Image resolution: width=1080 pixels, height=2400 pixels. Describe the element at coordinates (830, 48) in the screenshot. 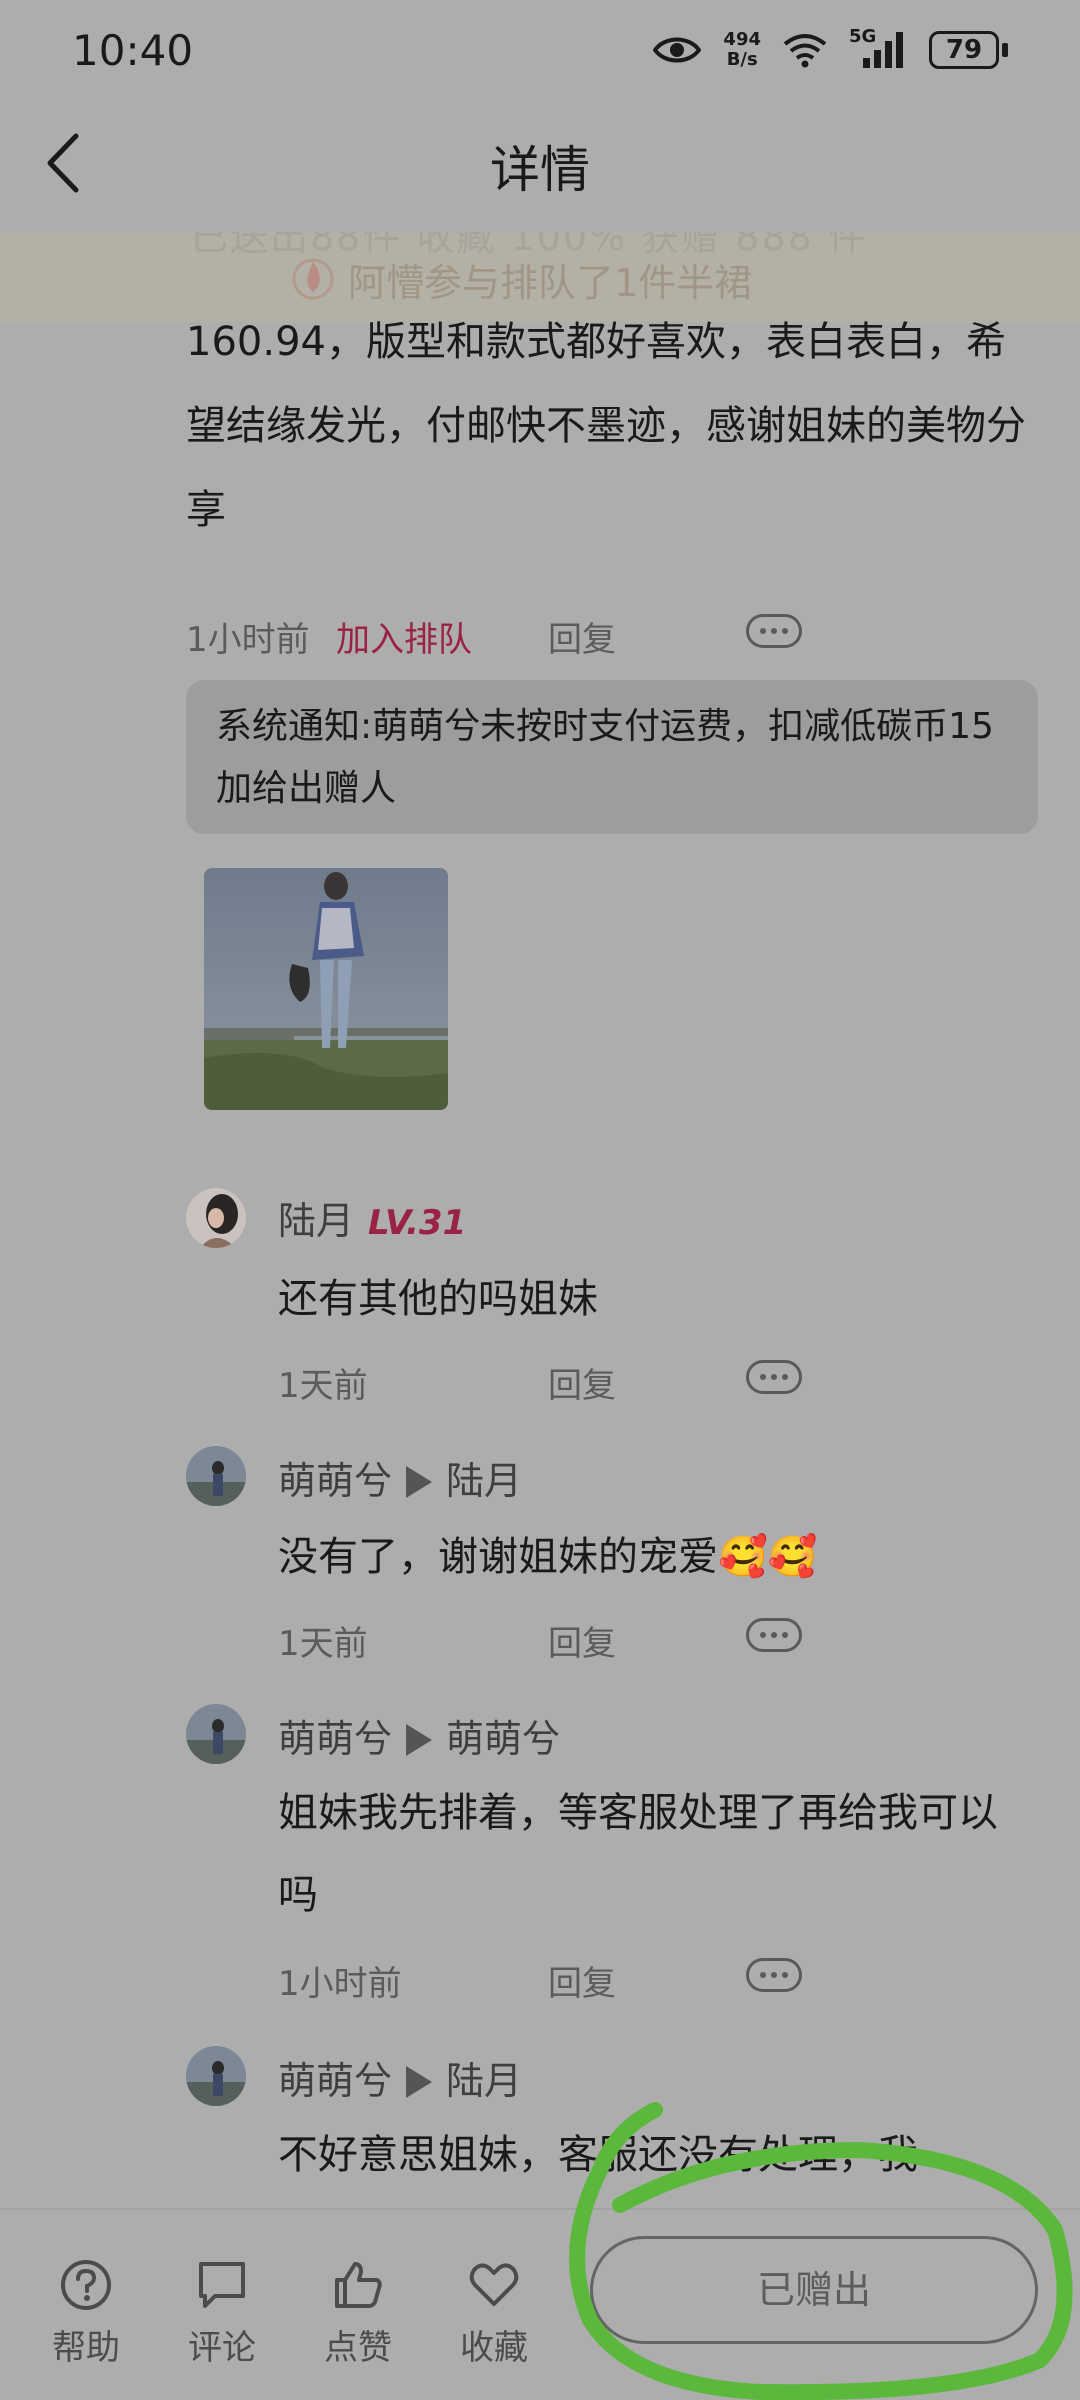

I see `status-icons: 494 B/s 5G 79` at that location.